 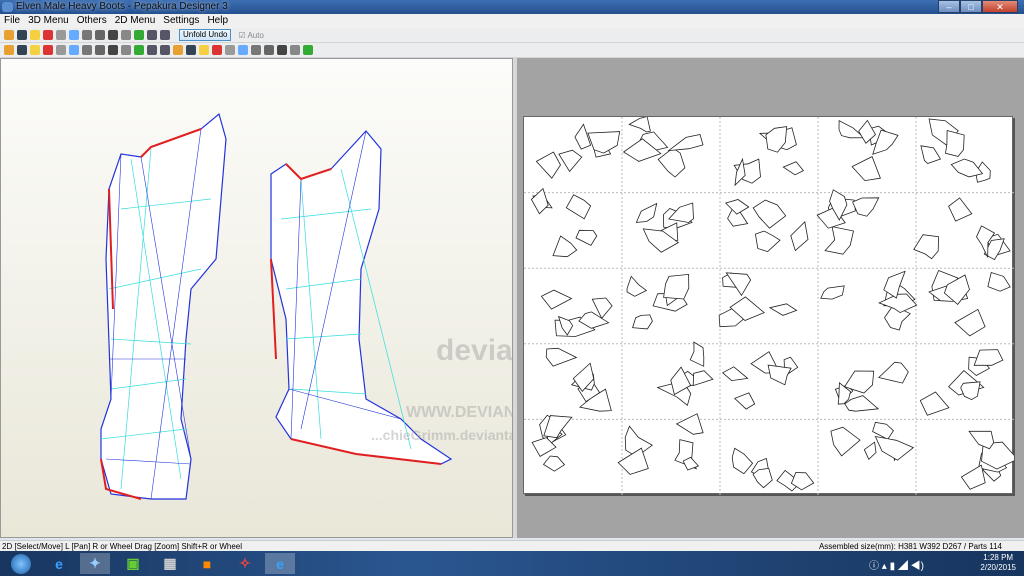 I want to click on maximize-button: □, so click(x=971, y=6).